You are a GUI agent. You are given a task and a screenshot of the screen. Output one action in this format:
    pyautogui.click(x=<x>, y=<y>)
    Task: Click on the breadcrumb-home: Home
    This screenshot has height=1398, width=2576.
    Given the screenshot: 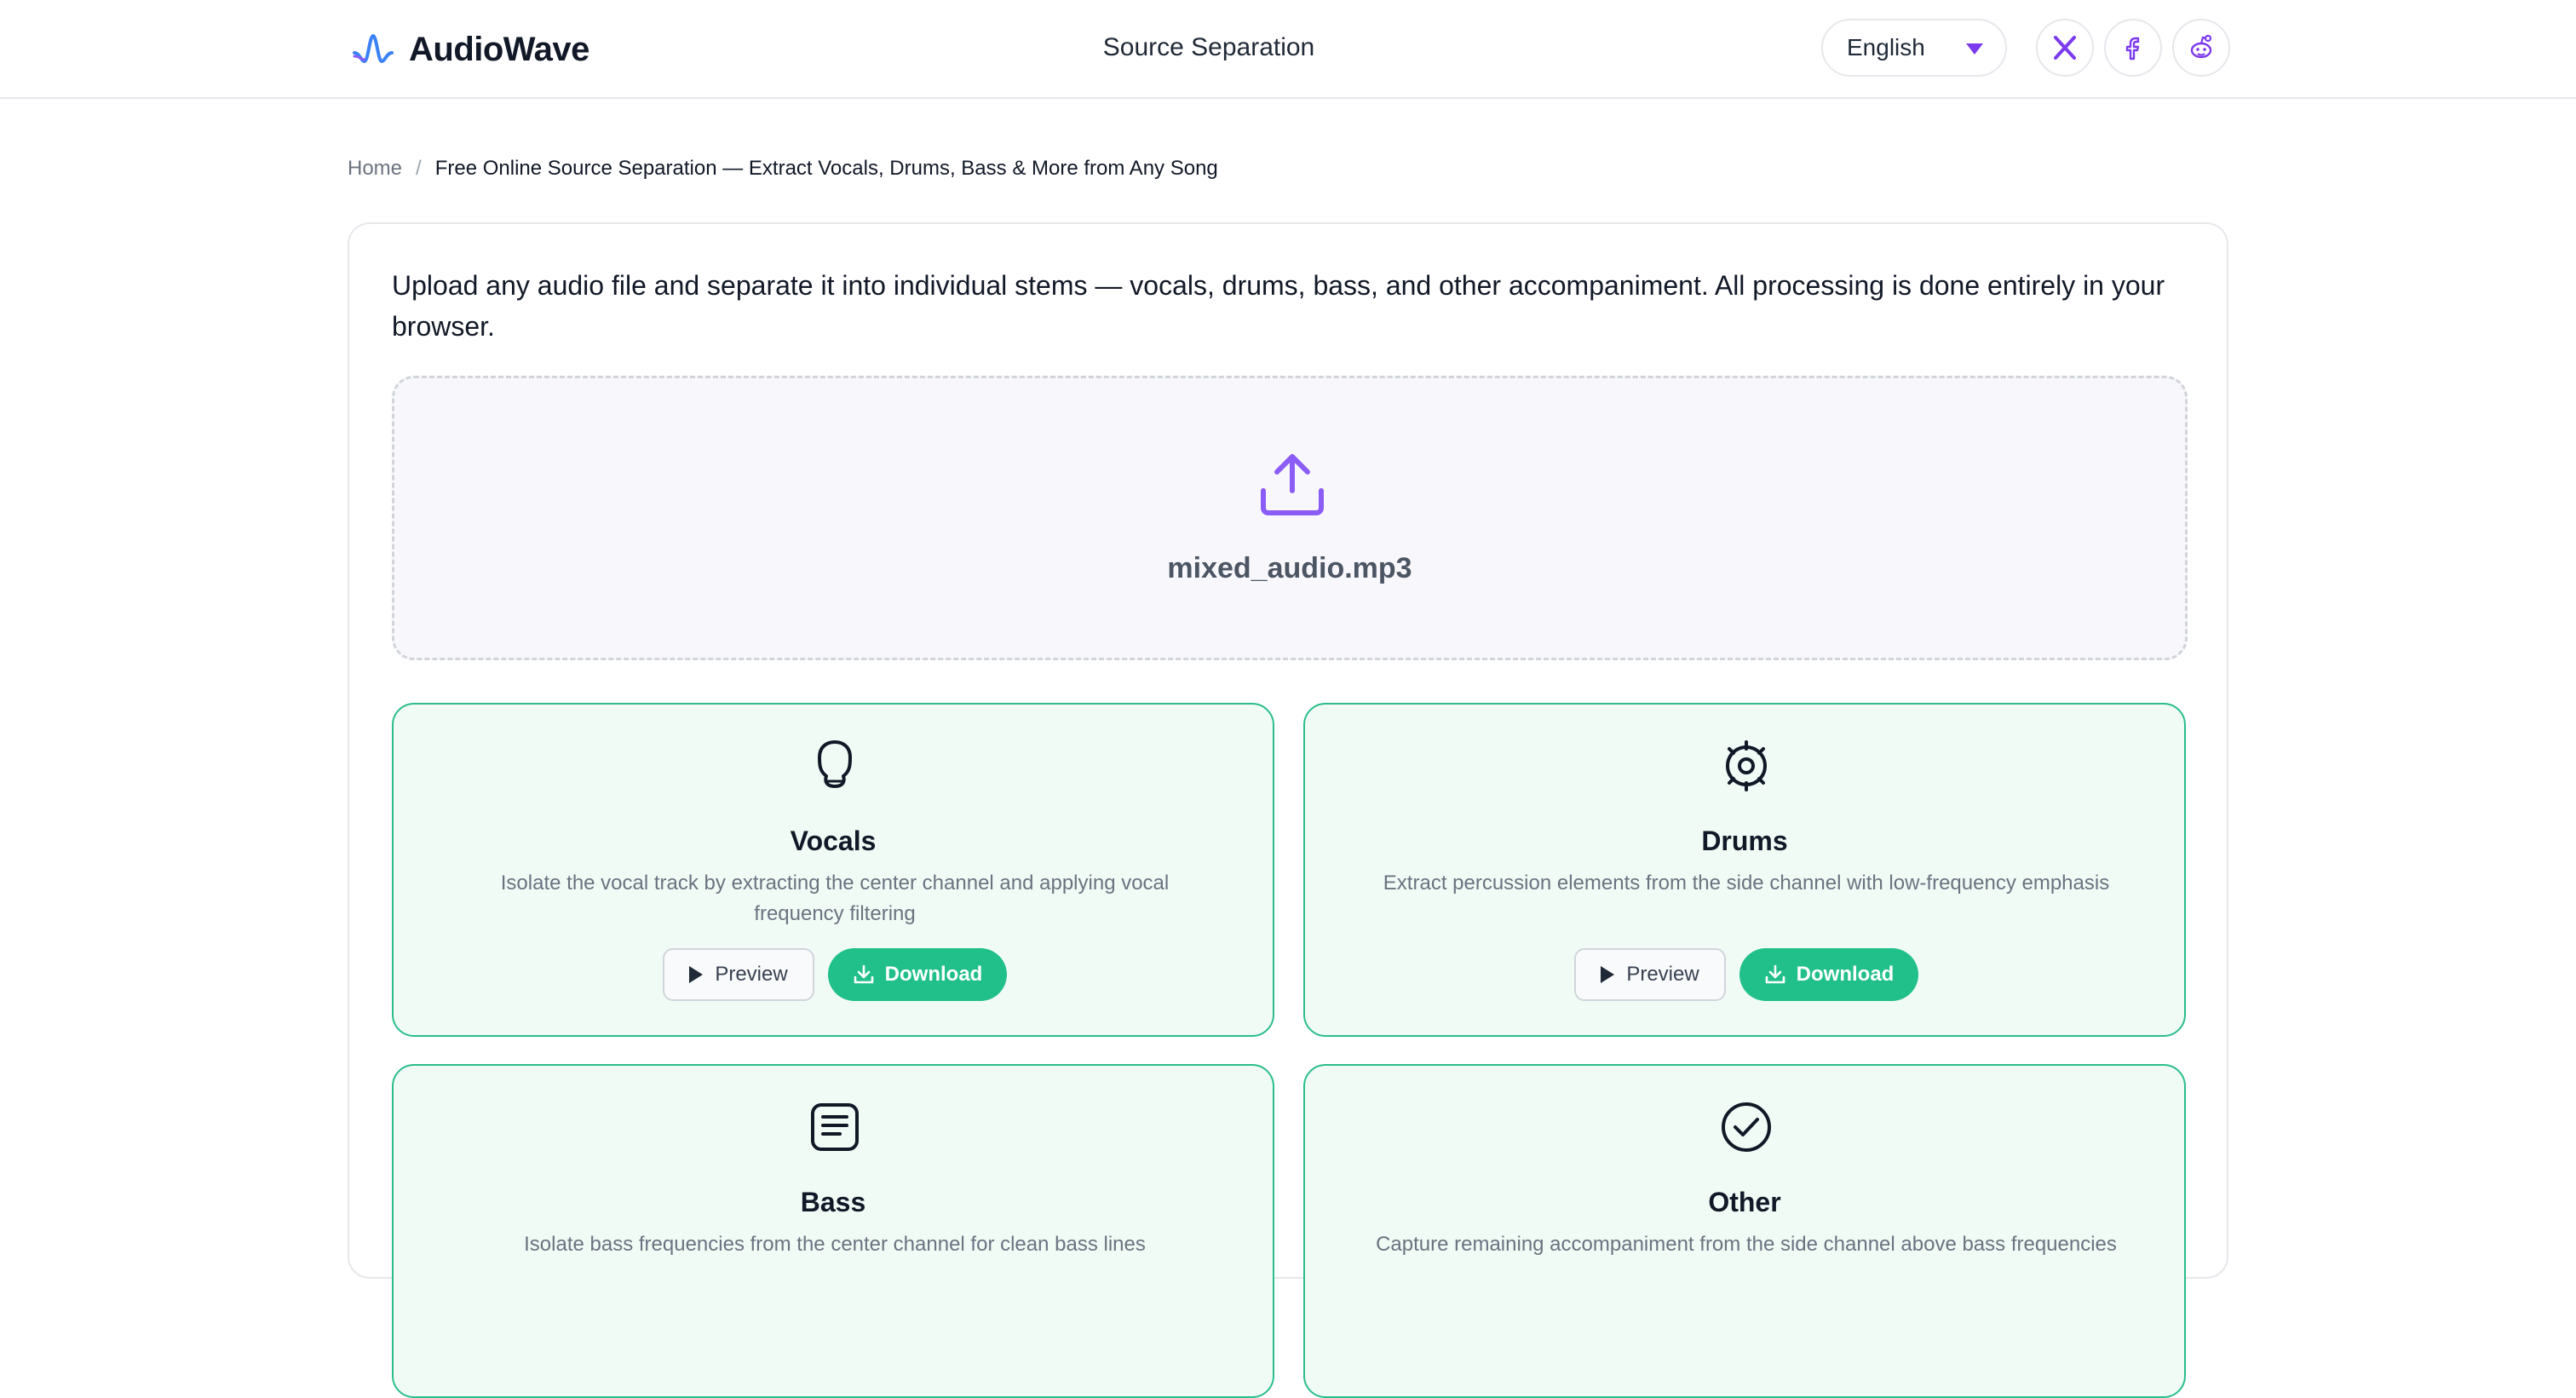 What is the action you would take?
    pyautogui.click(x=375, y=169)
    